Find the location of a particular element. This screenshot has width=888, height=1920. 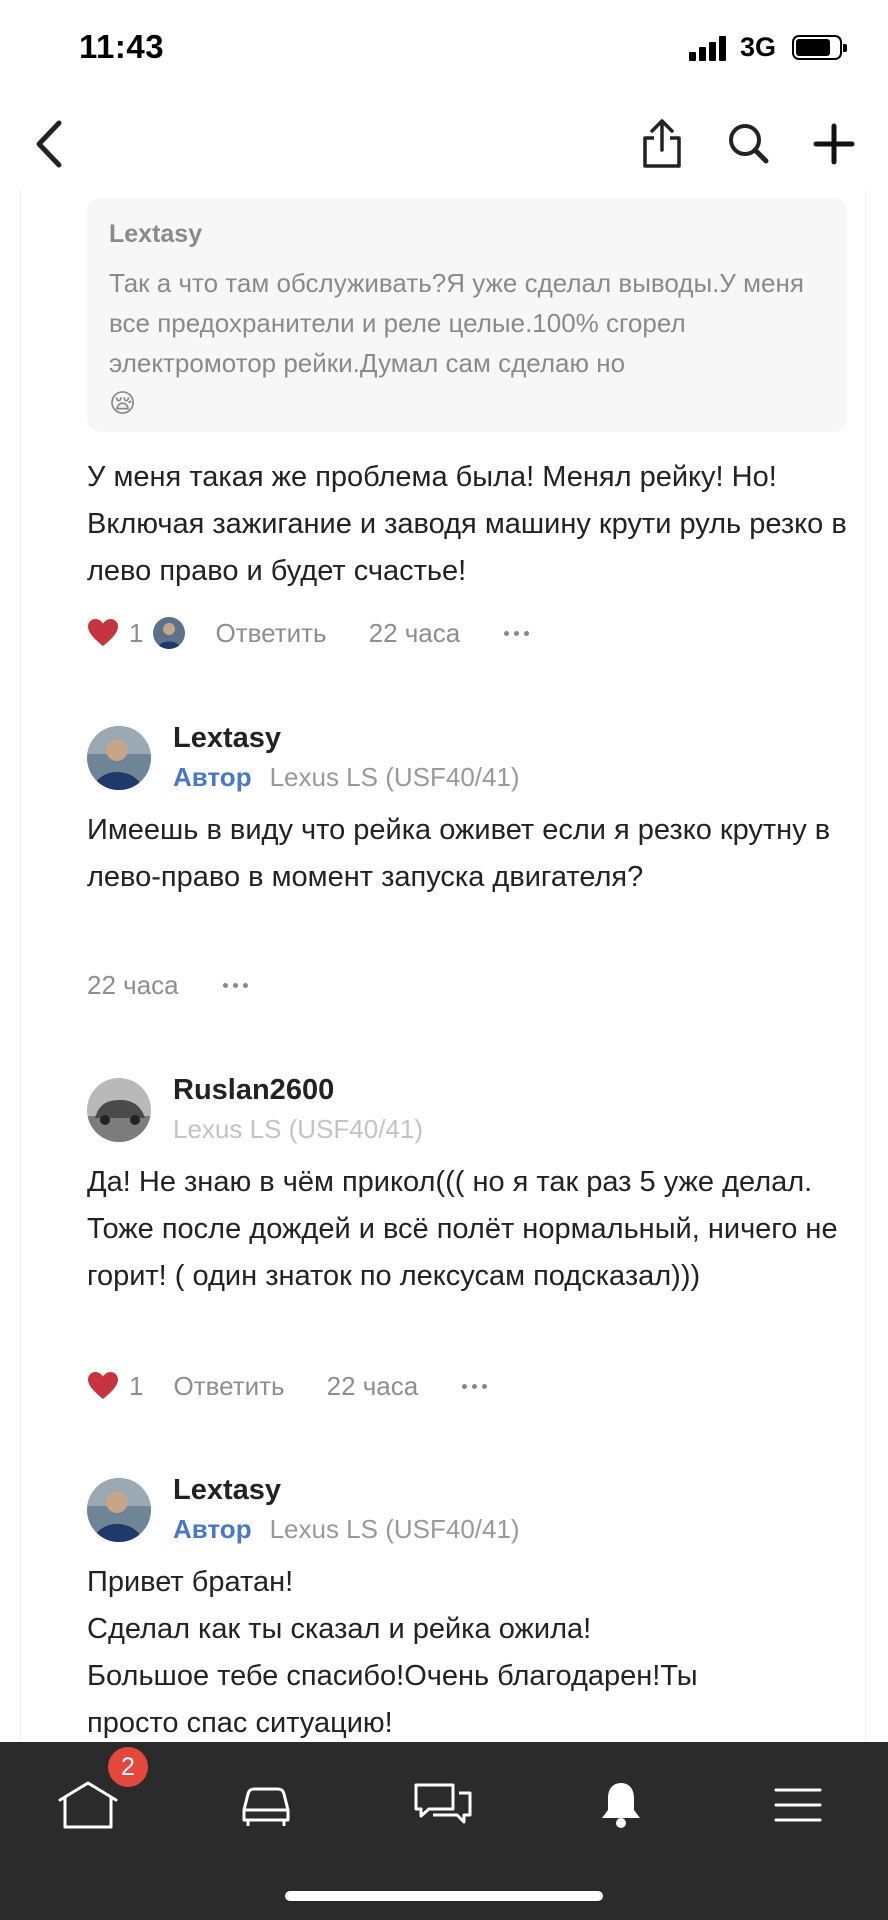

add-button is located at coordinates (834, 144).